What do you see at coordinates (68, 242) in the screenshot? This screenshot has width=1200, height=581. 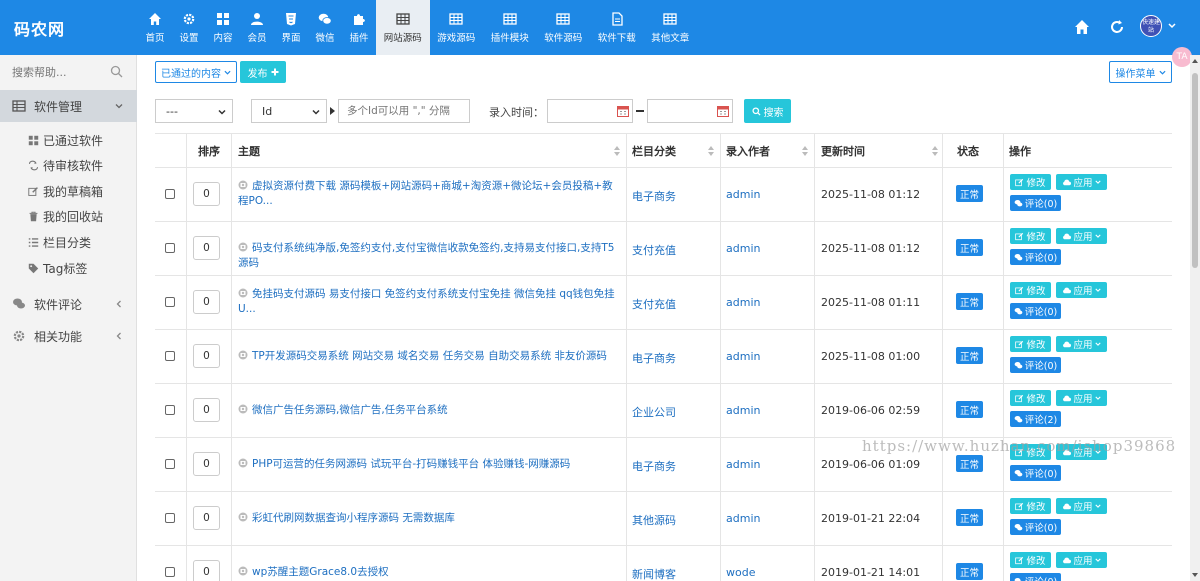 I see `sidebar-subitem-4: 栏目分类` at bounding box center [68, 242].